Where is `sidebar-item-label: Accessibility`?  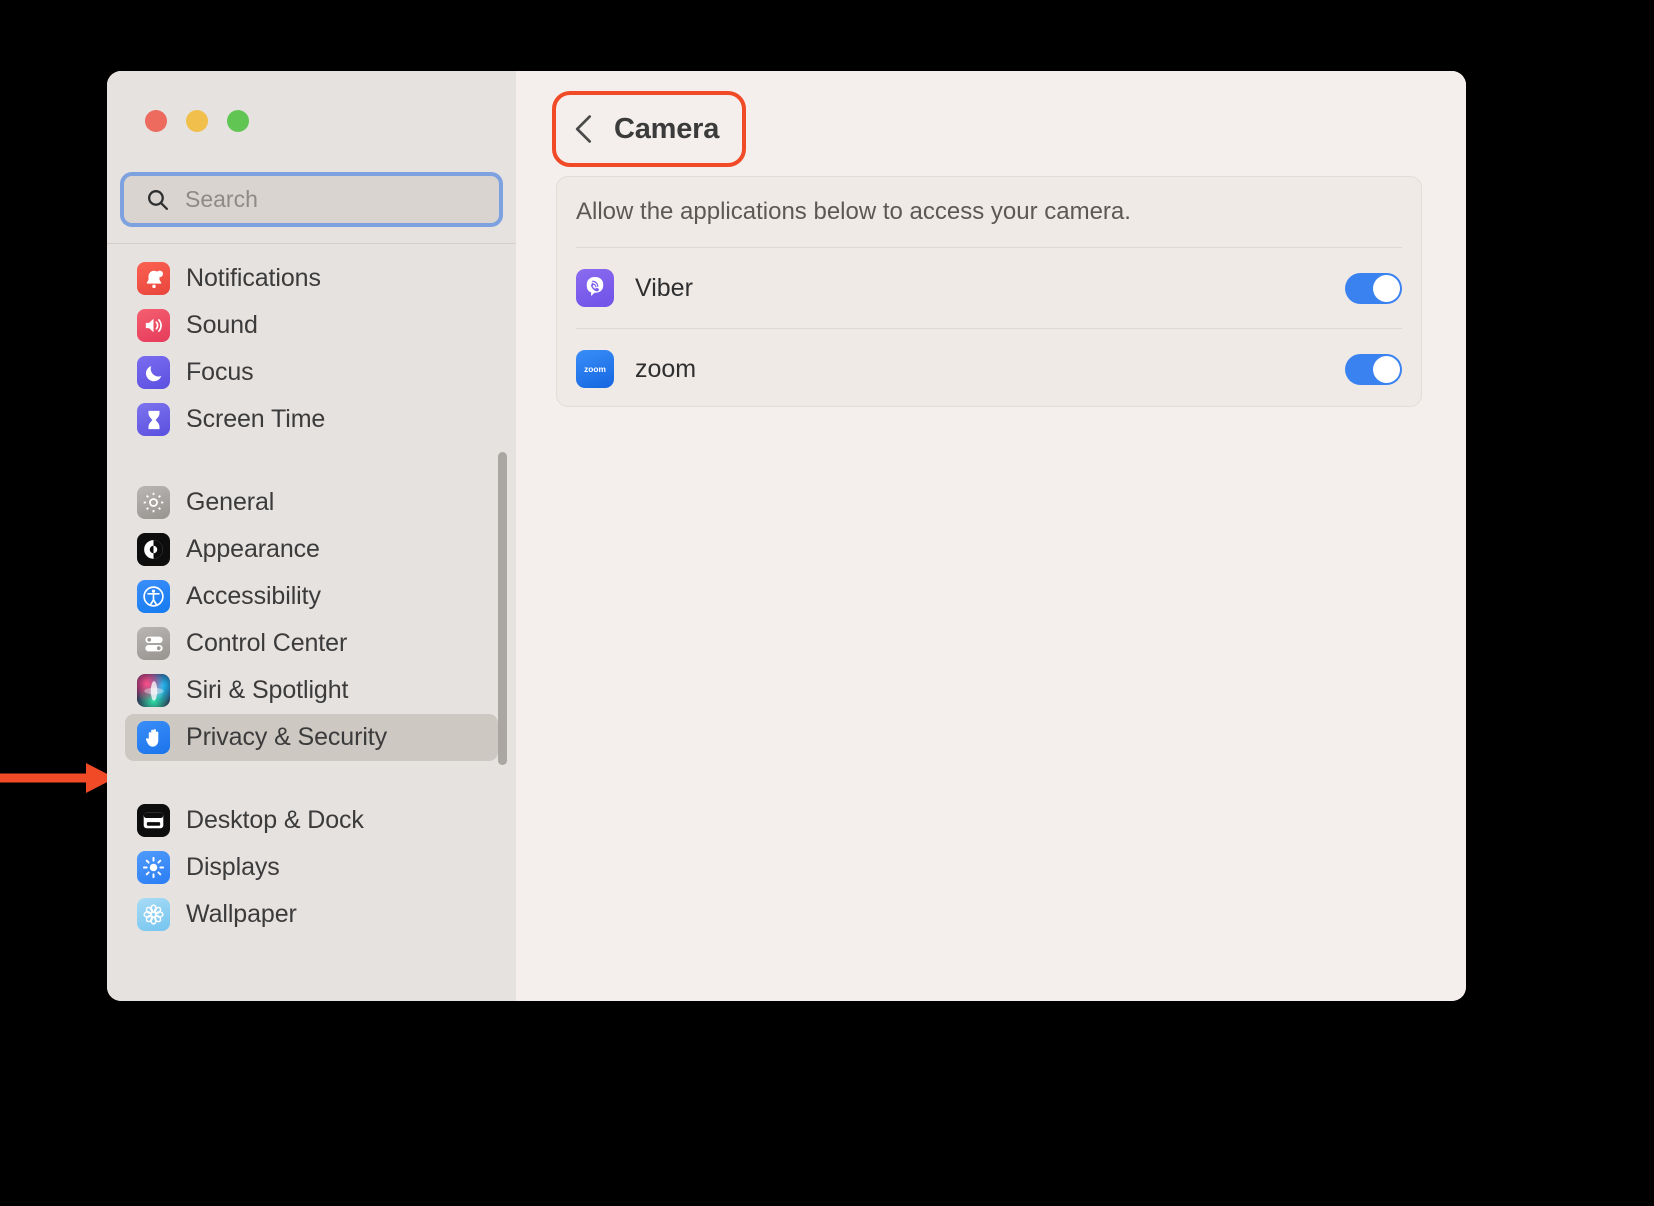
sidebar-item-label: Accessibility is located at coordinates (253, 596).